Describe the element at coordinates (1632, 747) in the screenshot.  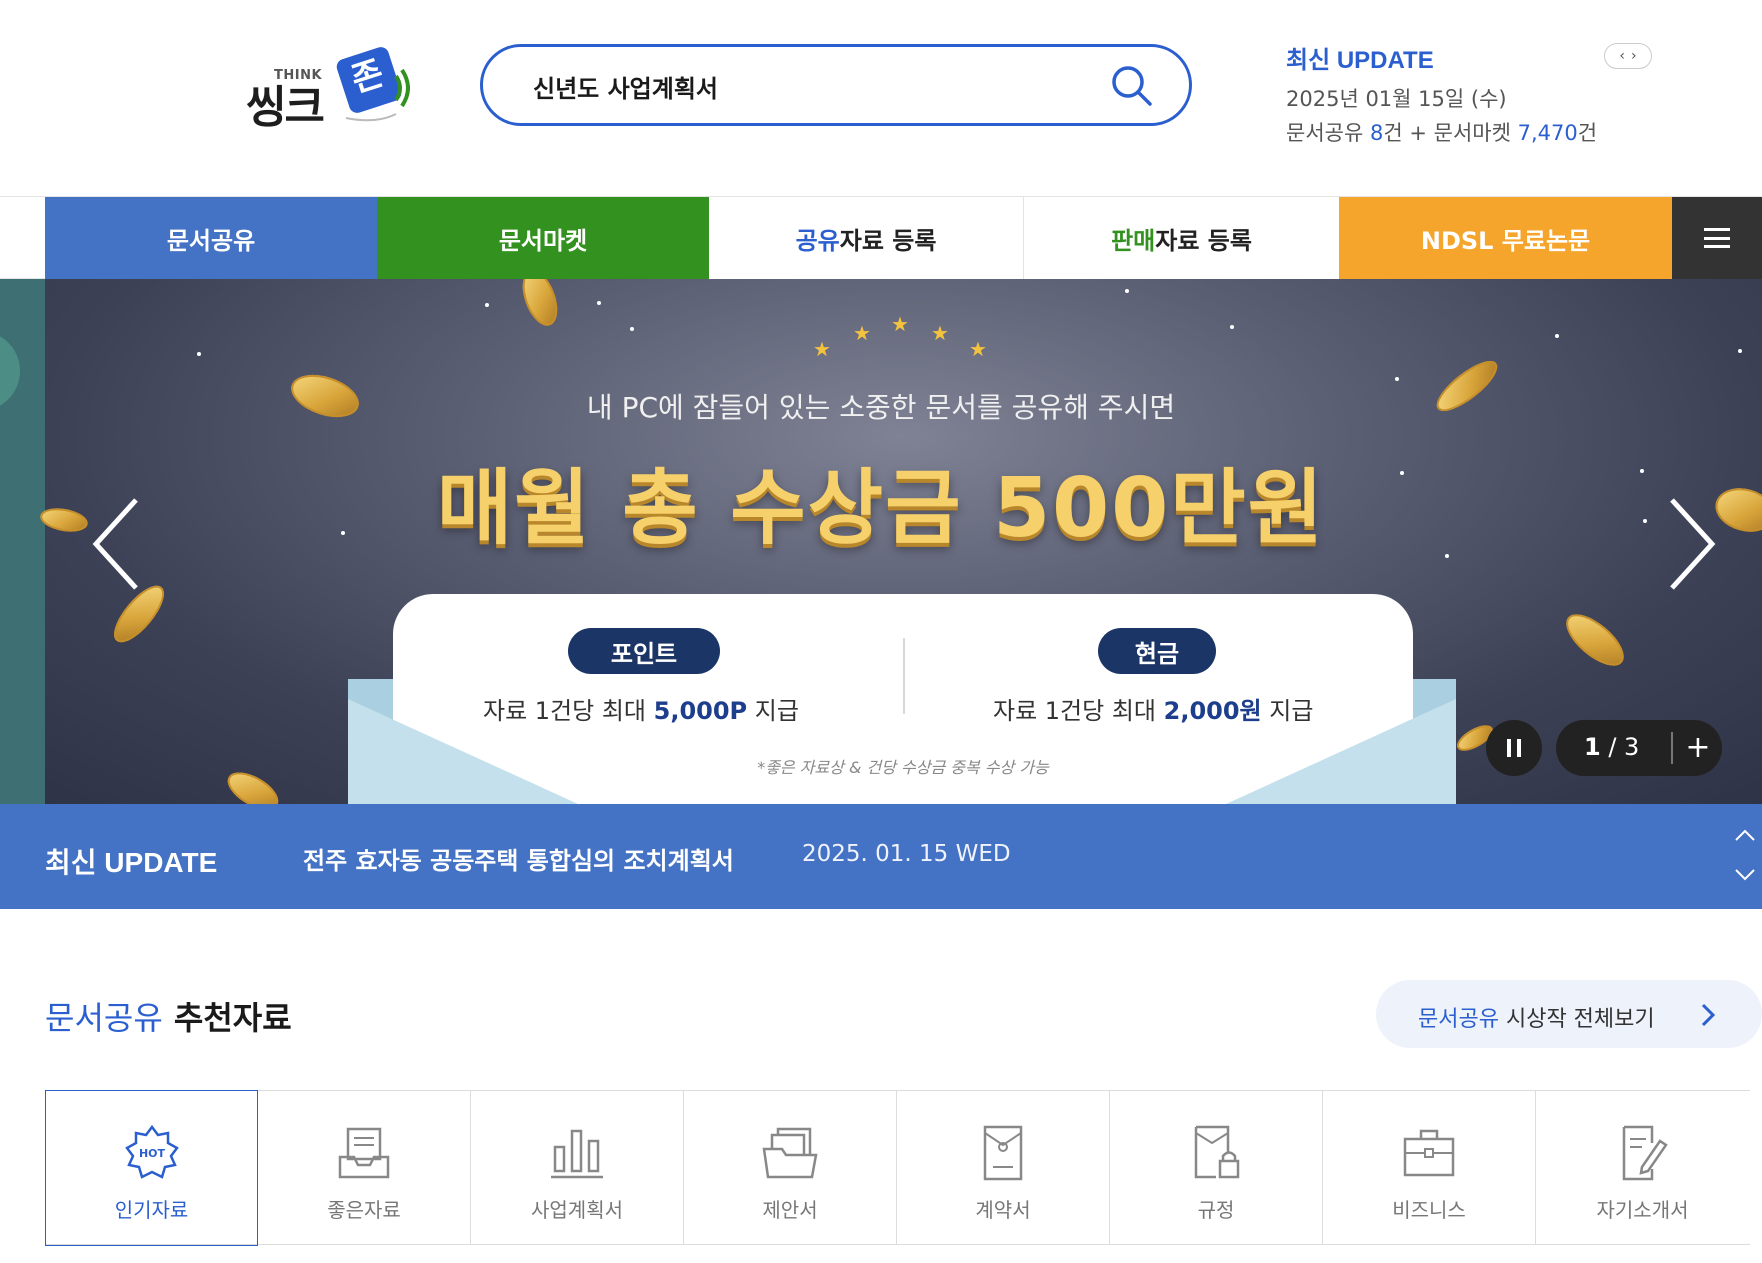
I see `pager-total: 3` at that location.